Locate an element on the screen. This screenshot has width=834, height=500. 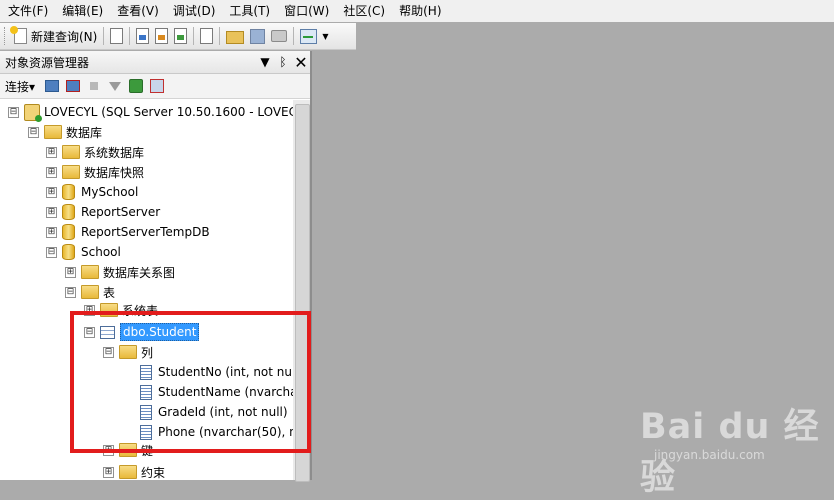
menu-community: 社区(C) is located at coordinates (364, 11).